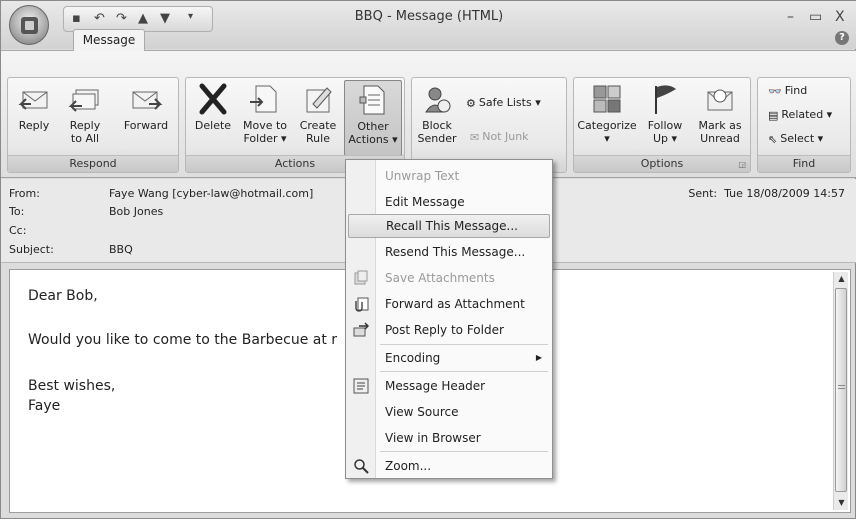 This screenshot has width=856, height=519. I want to click on binoculars-icon: 👓, so click(775, 91).